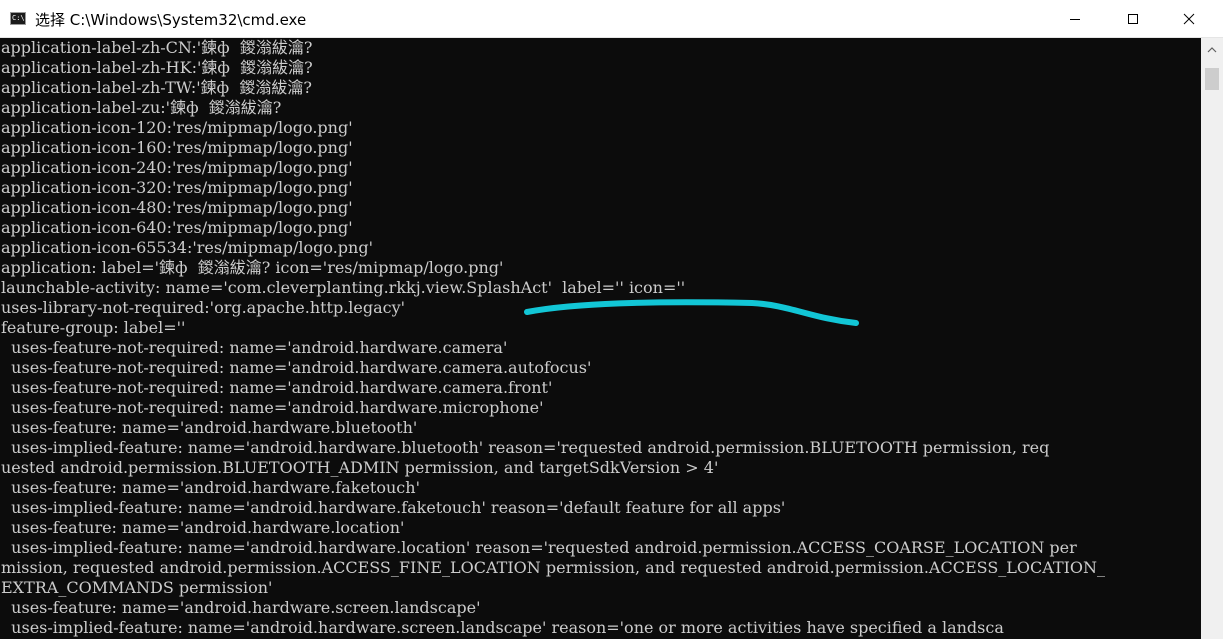  Describe the element at coordinates (93, 327) in the screenshot. I see `console-line: feature-group: label=''` at that location.